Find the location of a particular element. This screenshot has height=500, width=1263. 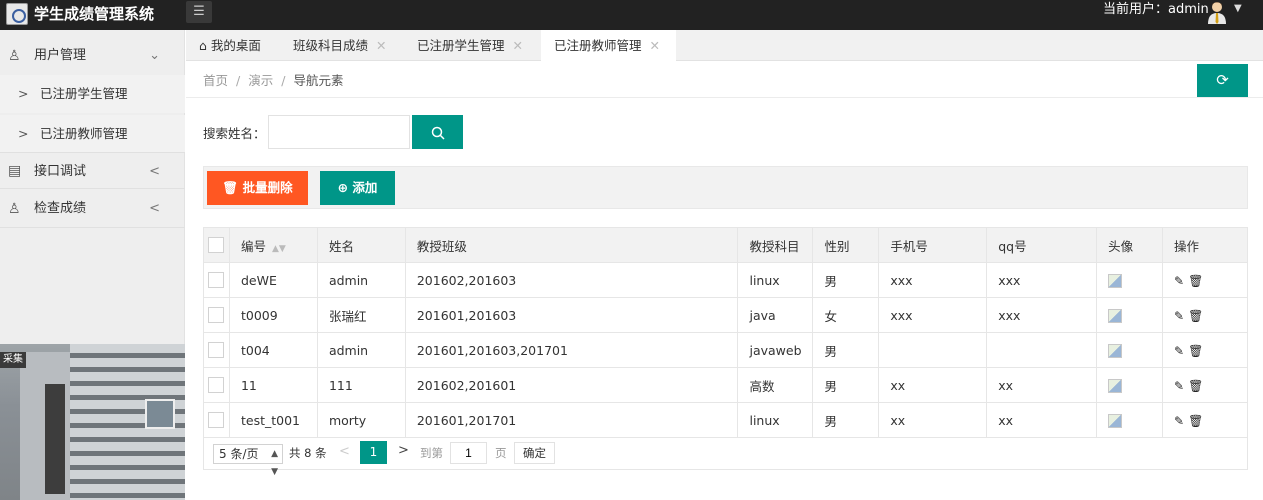

cell-id: test_t001 is located at coordinates (273, 420).